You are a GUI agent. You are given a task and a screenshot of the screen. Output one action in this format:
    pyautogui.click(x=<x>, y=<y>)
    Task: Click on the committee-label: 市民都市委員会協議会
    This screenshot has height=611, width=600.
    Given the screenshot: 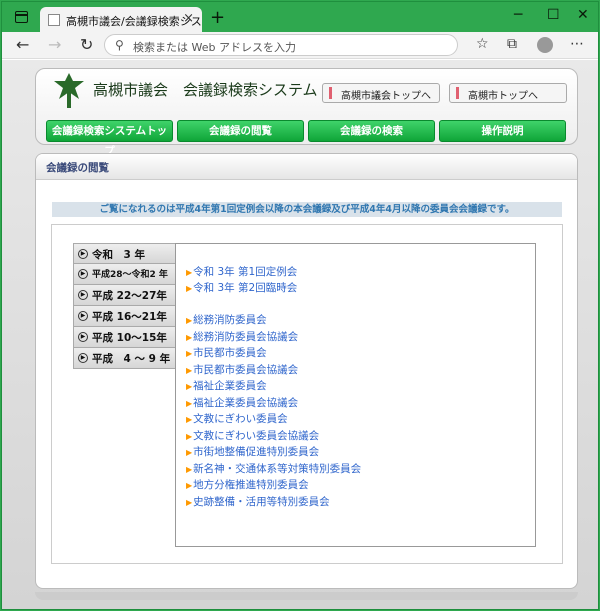 What is the action you would take?
    pyautogui.click(x=246, y=370)
    